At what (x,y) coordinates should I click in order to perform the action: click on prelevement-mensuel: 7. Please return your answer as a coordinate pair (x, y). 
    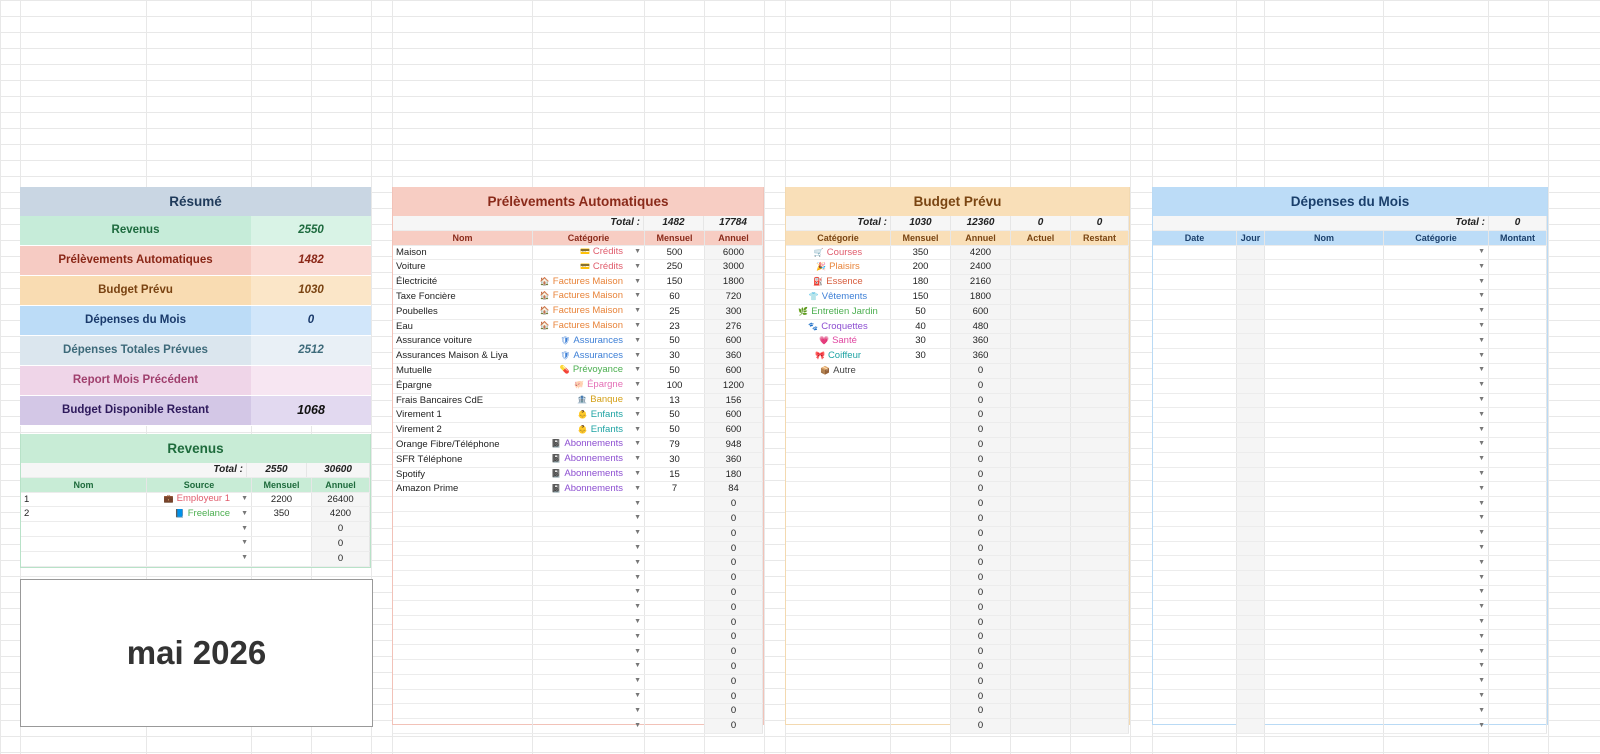
    Looking at the image, I should click on (675, 489).